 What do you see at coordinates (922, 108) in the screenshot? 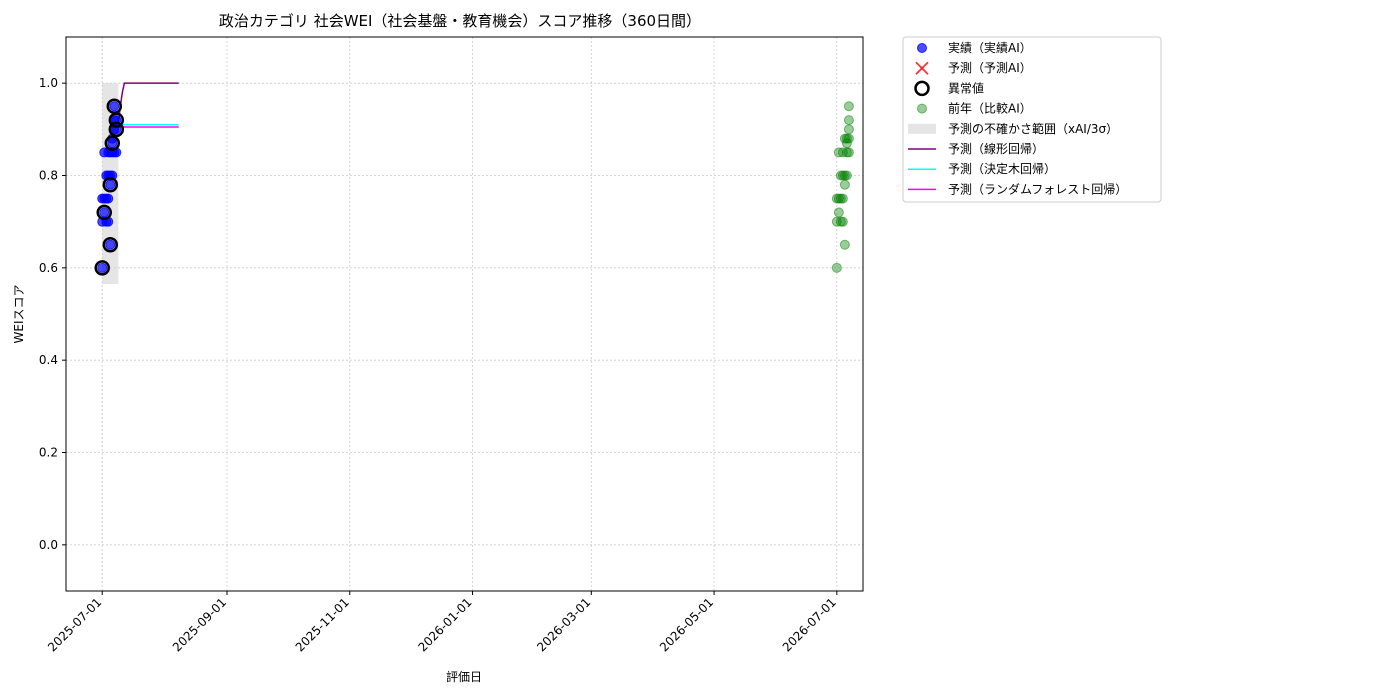
I see `legend-marker-prev-year` at bounding box center [922, 108].